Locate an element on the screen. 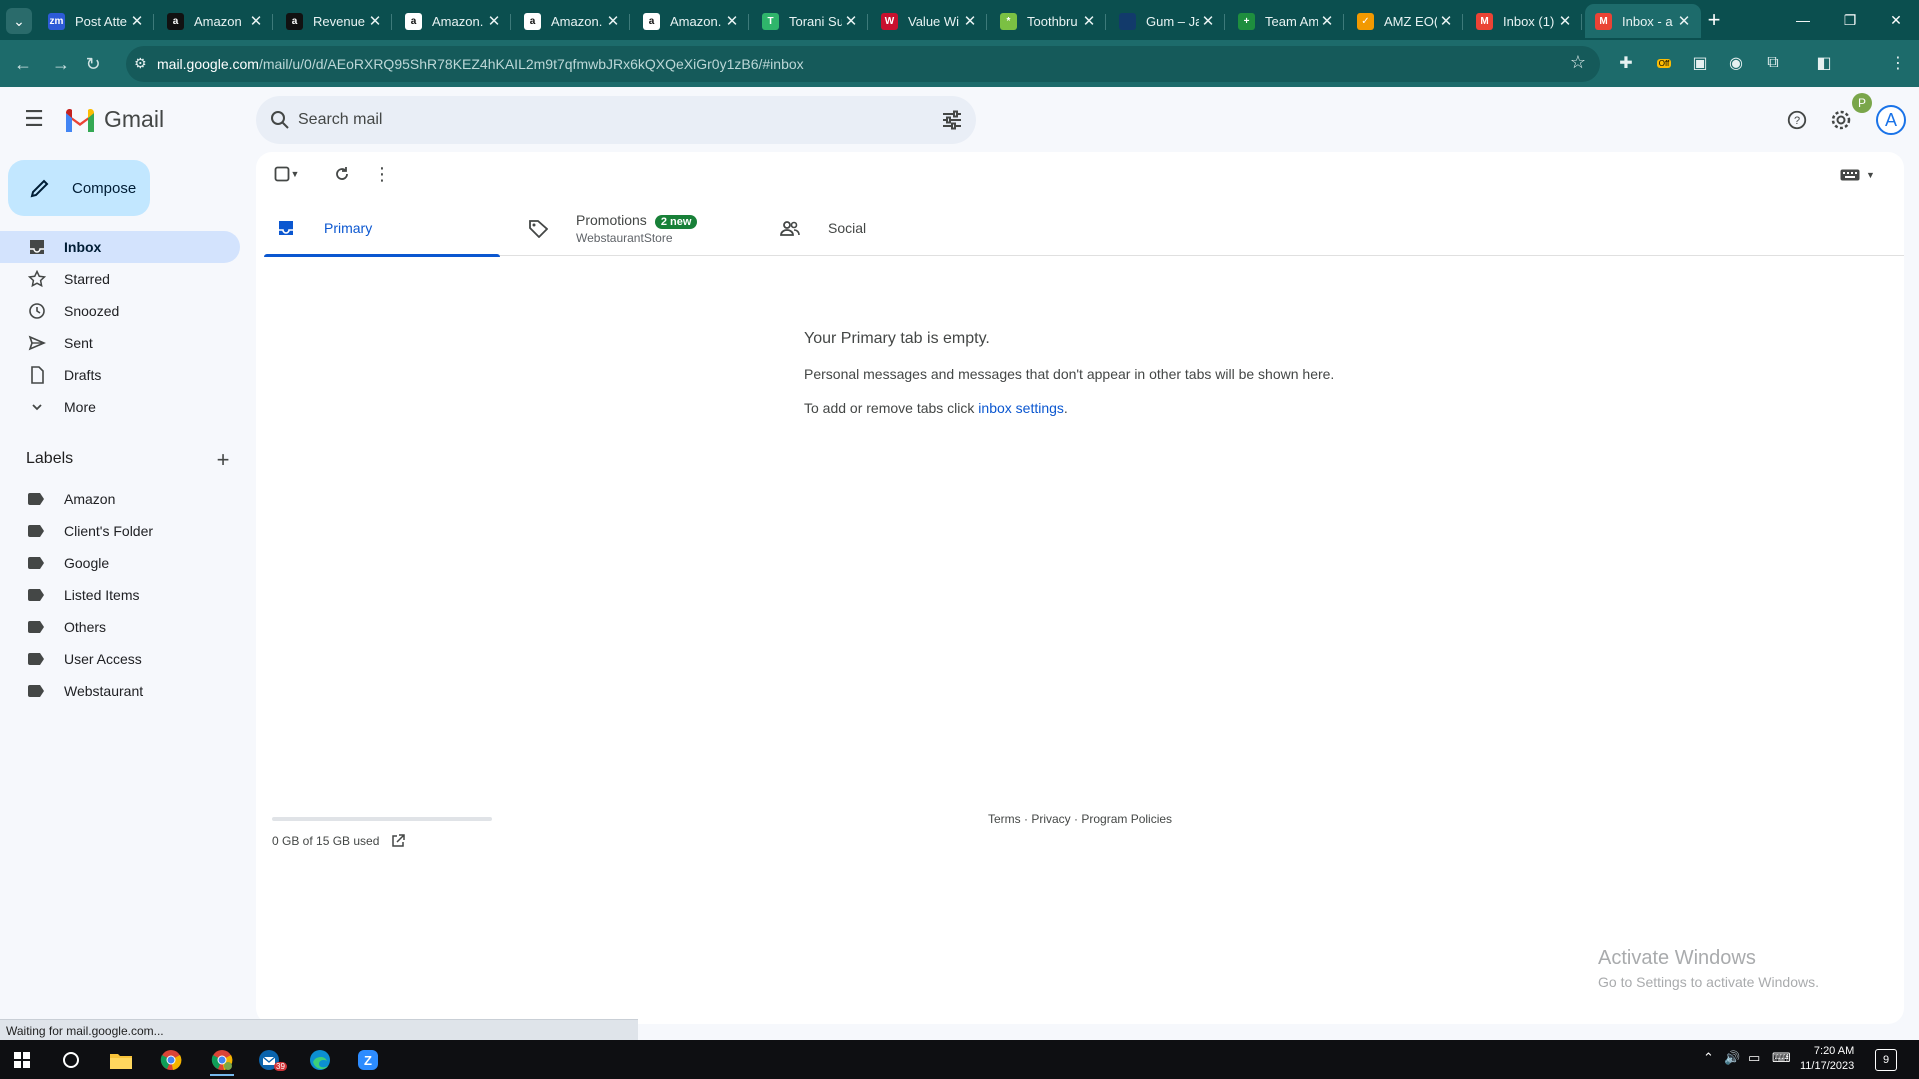 The image size is (1919, 1079). browser-tab: W Value Wi ✕ is located at coordinates (929, 21).